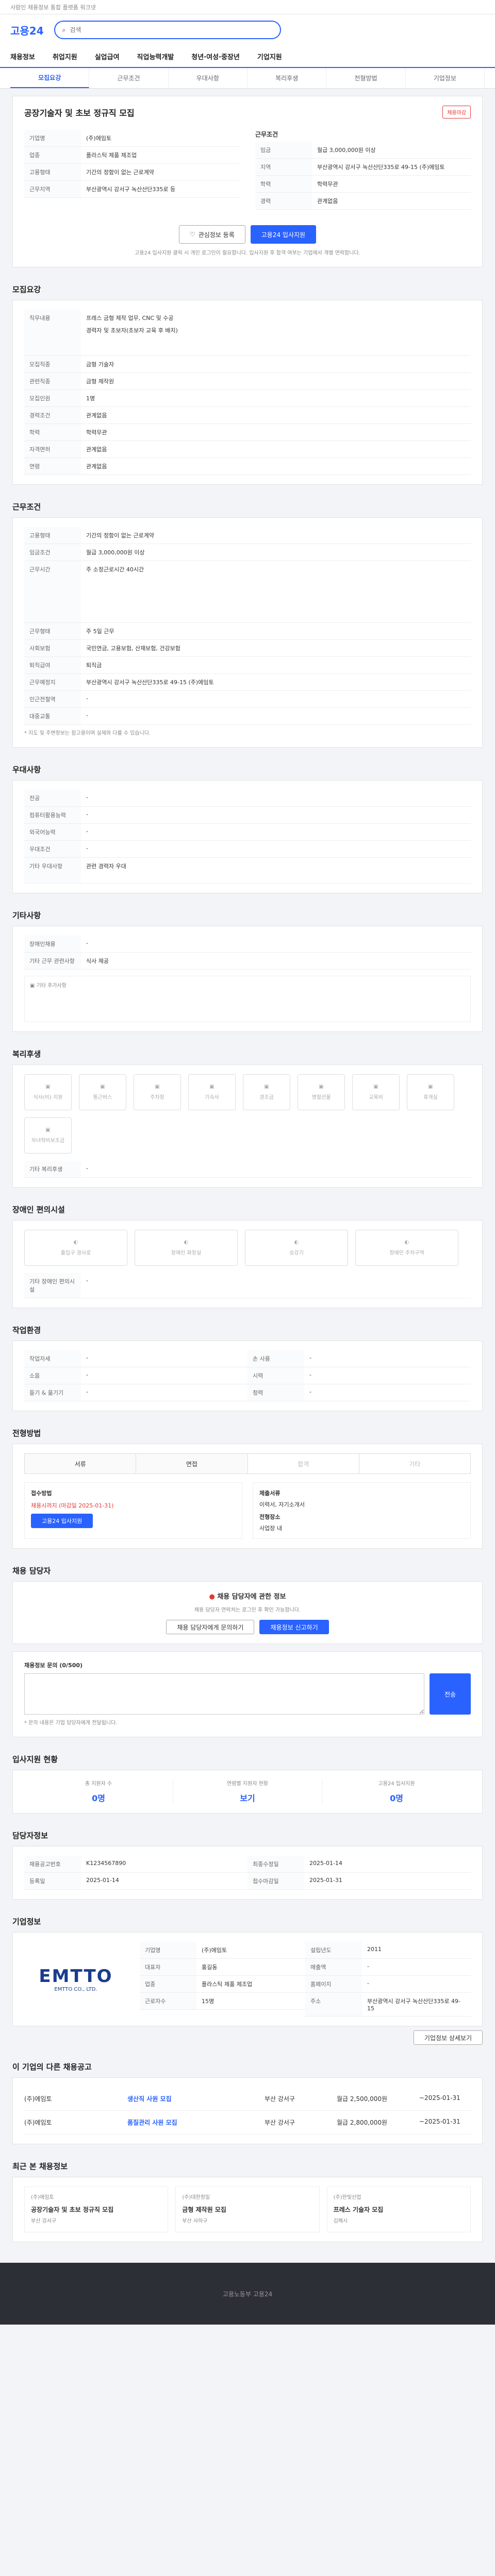 The height and width of the screenshot is (2576, 495). What do you see at coordinates (53, 155) in the screenshot?
I see `label: 업종` at bounding box center [53, 155].